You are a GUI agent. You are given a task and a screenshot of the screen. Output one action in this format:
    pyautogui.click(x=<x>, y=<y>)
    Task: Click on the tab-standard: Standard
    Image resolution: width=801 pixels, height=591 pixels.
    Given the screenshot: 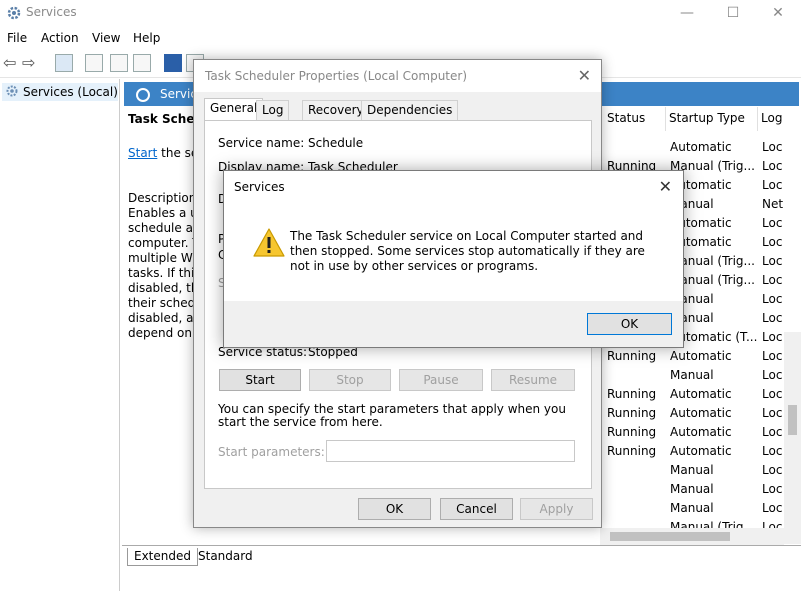 What is the action you would take?
    pyautogui.click(x=225, y=557)
    